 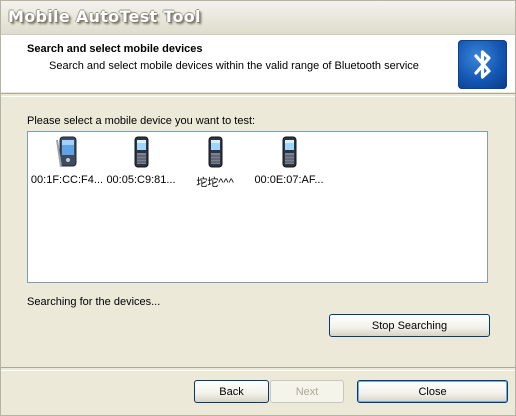 I want to click on pda-icon, so click(x=66, y=152).